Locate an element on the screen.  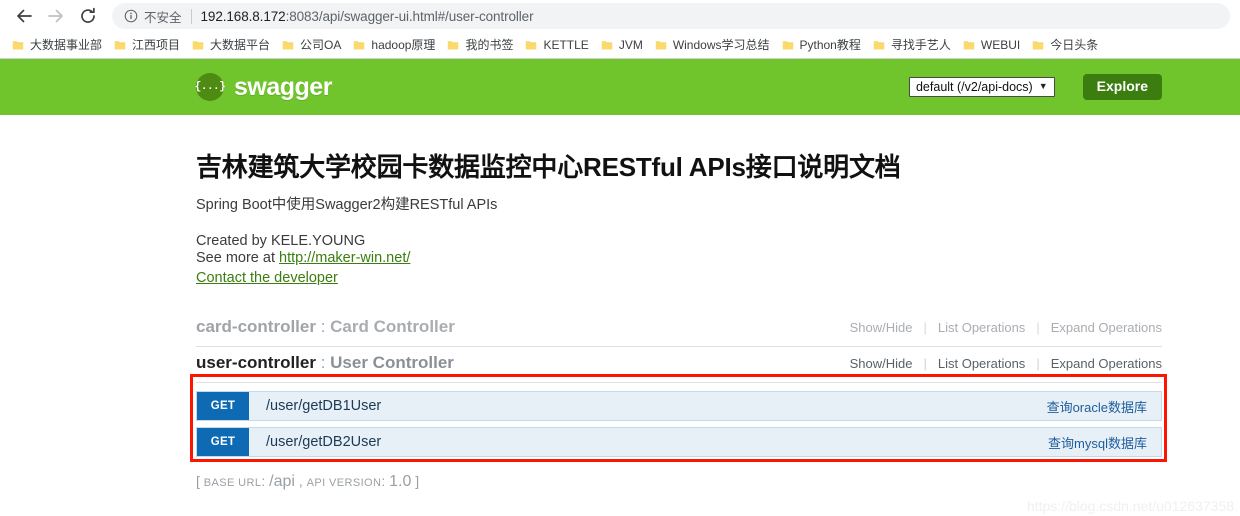
back-button is located at coordinates (24, 16).